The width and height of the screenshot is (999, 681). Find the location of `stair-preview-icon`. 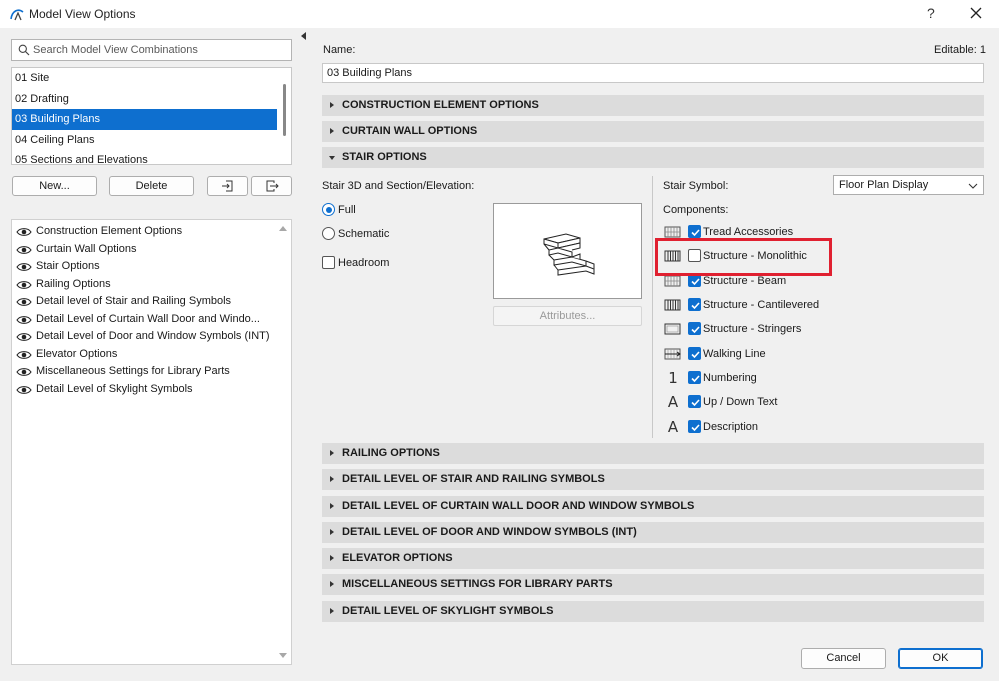

stair-preview-icon is located at coordinates (569, 254).